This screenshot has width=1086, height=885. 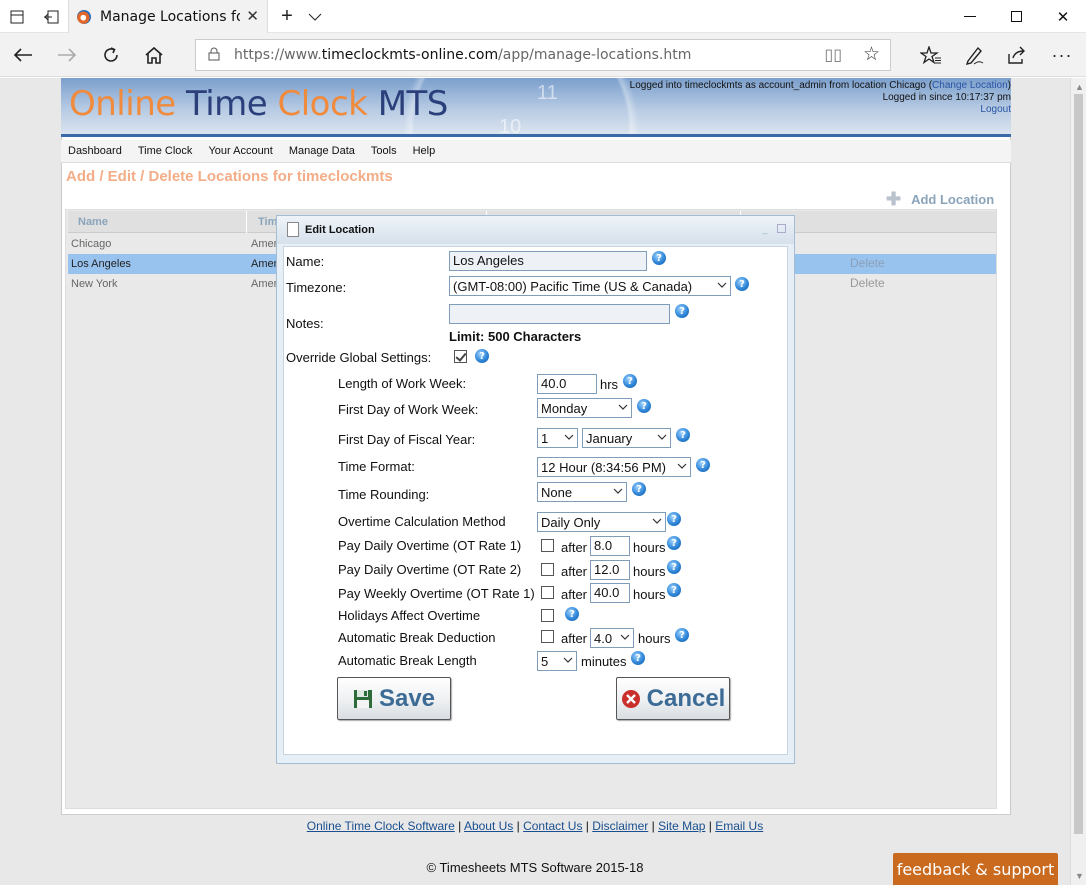 What do you see at coordinates (547, 93) in the screenshot?
I see `clock-number: 11` at bounding box center [547, 93].